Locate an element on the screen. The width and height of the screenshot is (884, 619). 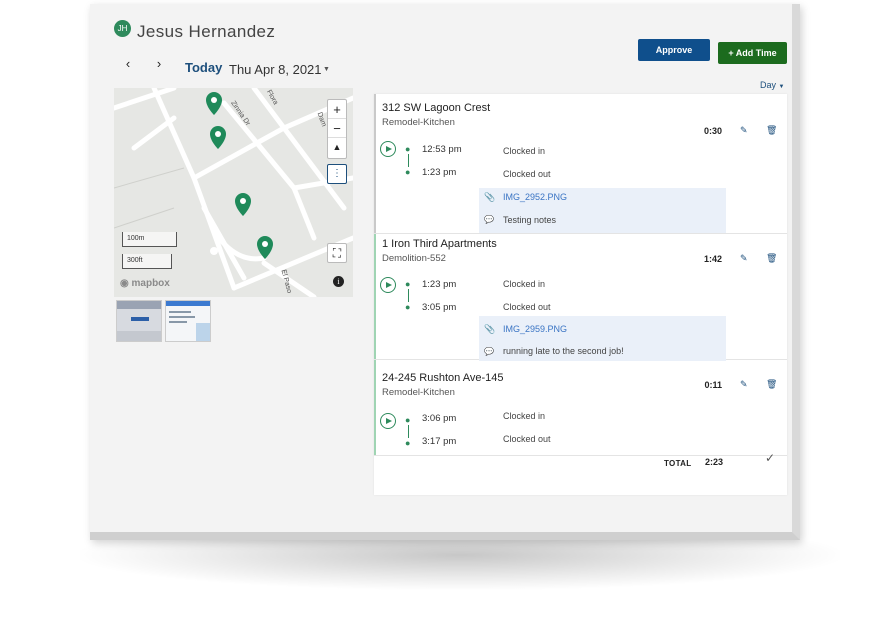
date-label: Thu Apr 8, 2021 is located at coordinates (275, 69).